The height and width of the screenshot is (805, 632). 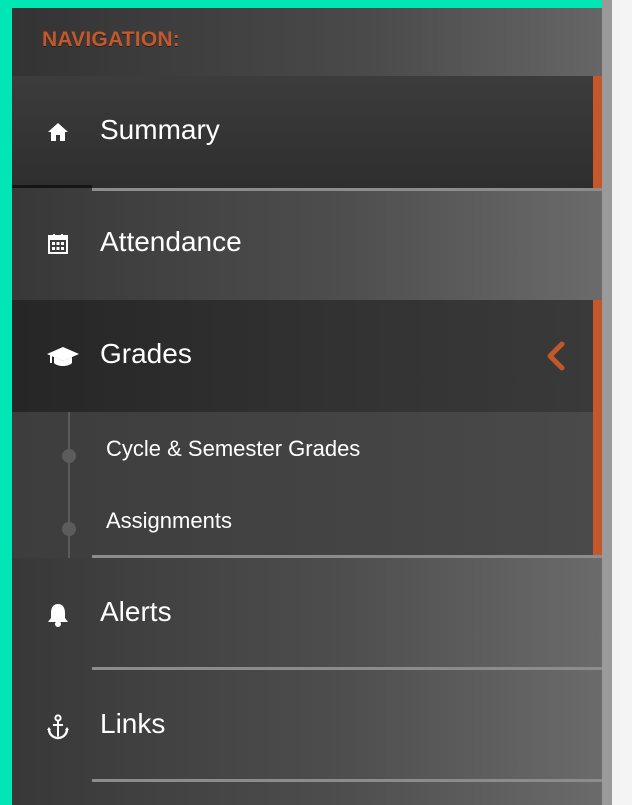 I want to click on sidebar-item-label: Attendance, so click(x=171, y=241).